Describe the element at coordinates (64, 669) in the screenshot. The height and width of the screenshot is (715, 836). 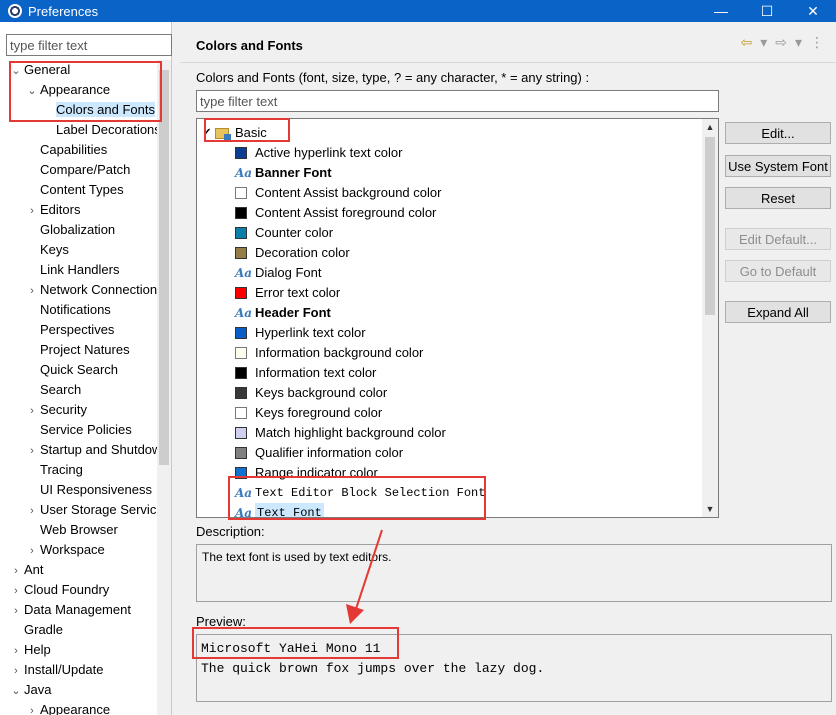
I see `tree-item-label: Install/Update` at that location.